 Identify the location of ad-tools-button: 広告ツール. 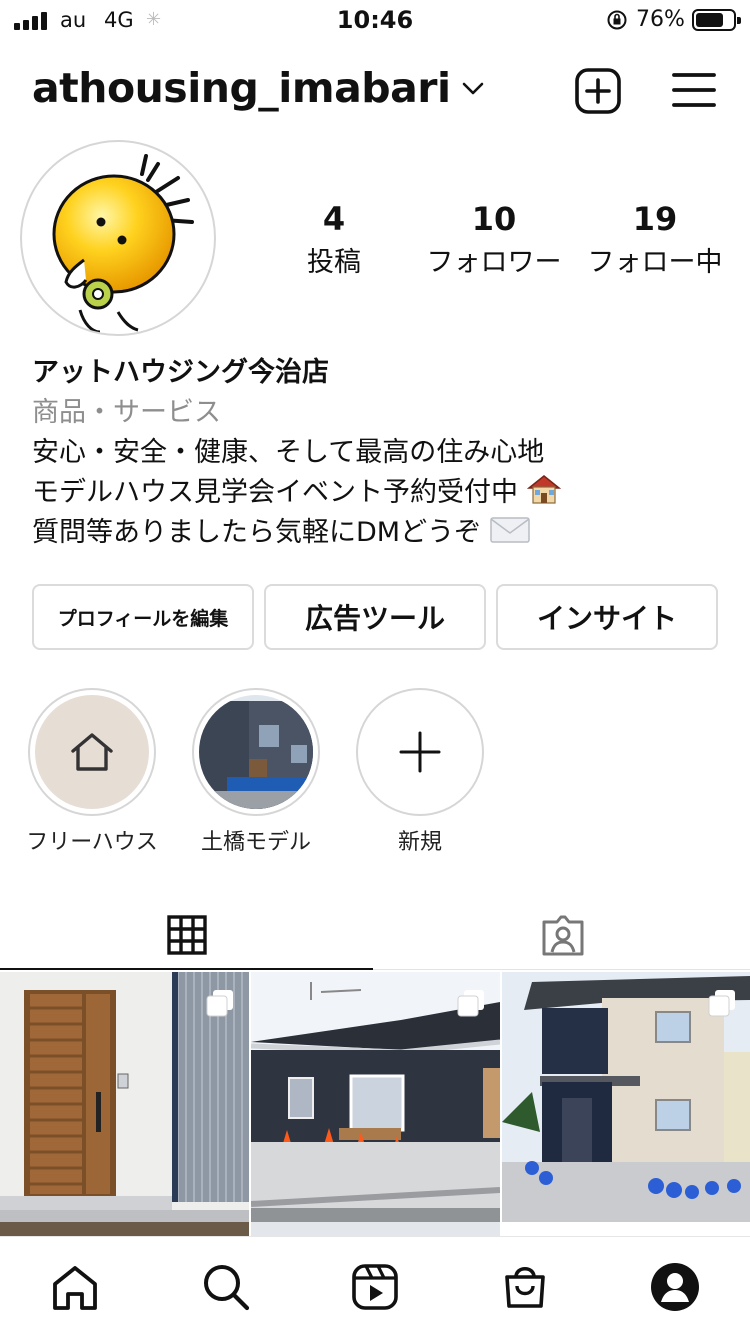
(375, 617).